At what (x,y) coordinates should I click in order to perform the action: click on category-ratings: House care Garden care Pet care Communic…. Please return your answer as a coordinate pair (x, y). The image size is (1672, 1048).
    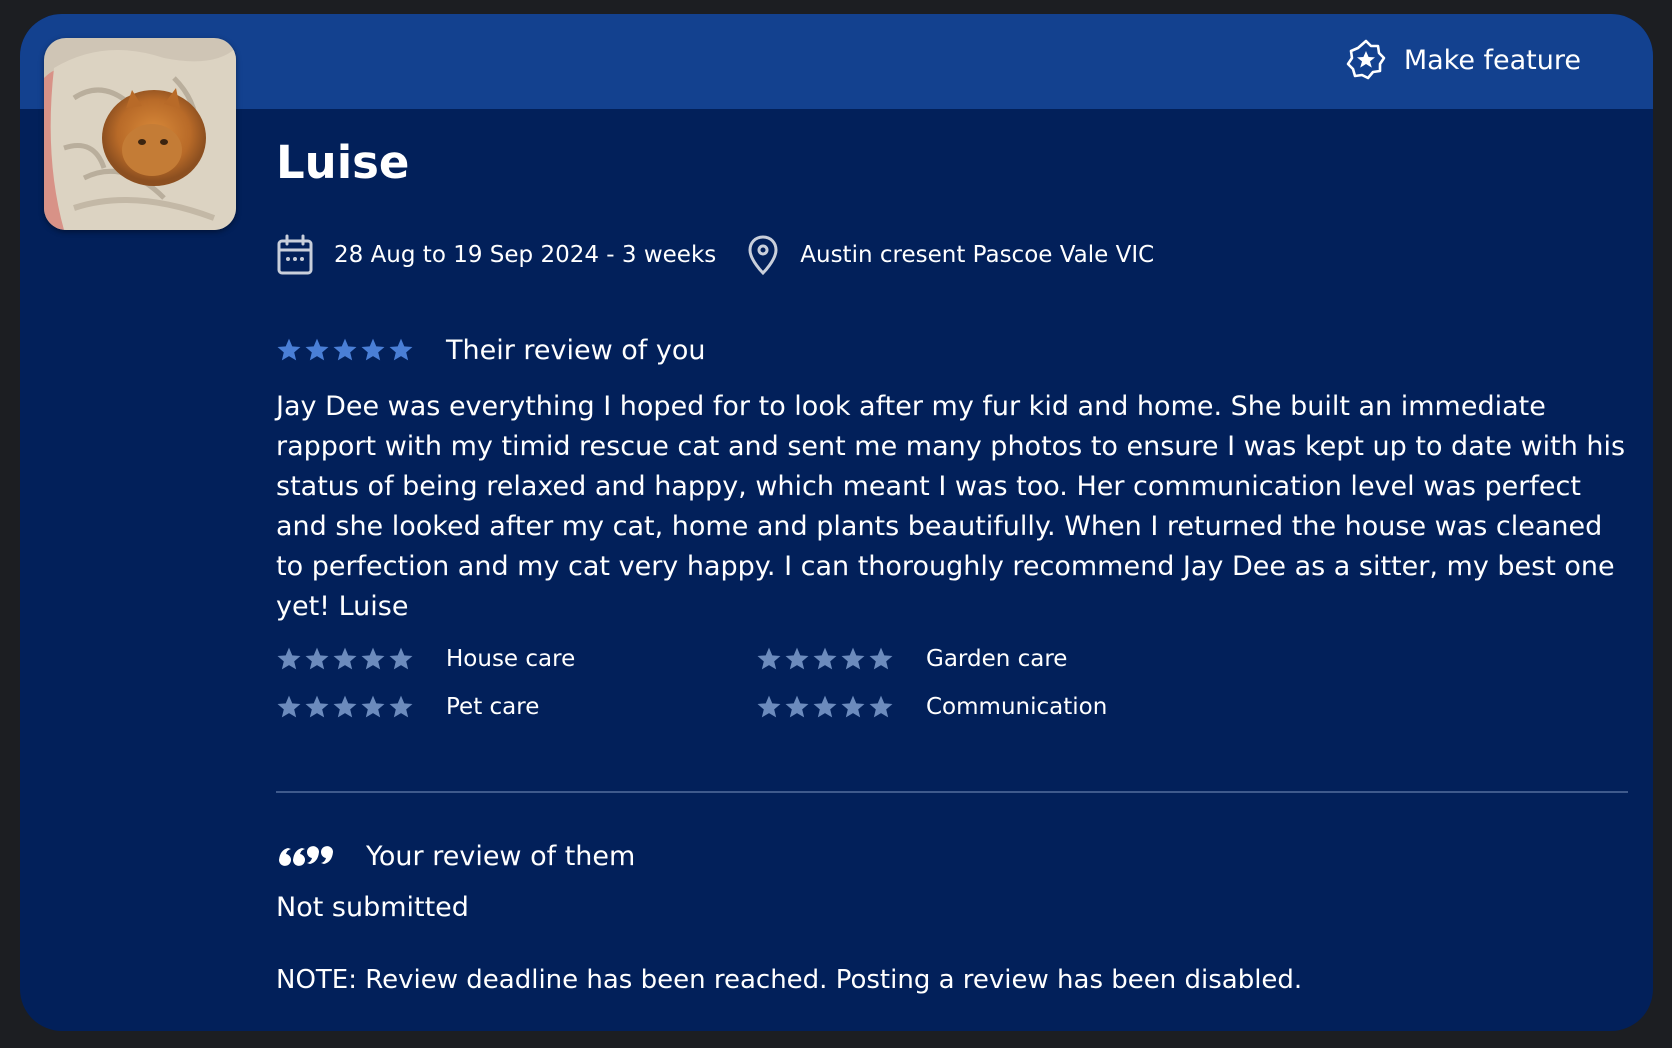
    Looking at the image, I should click on (756, 683).